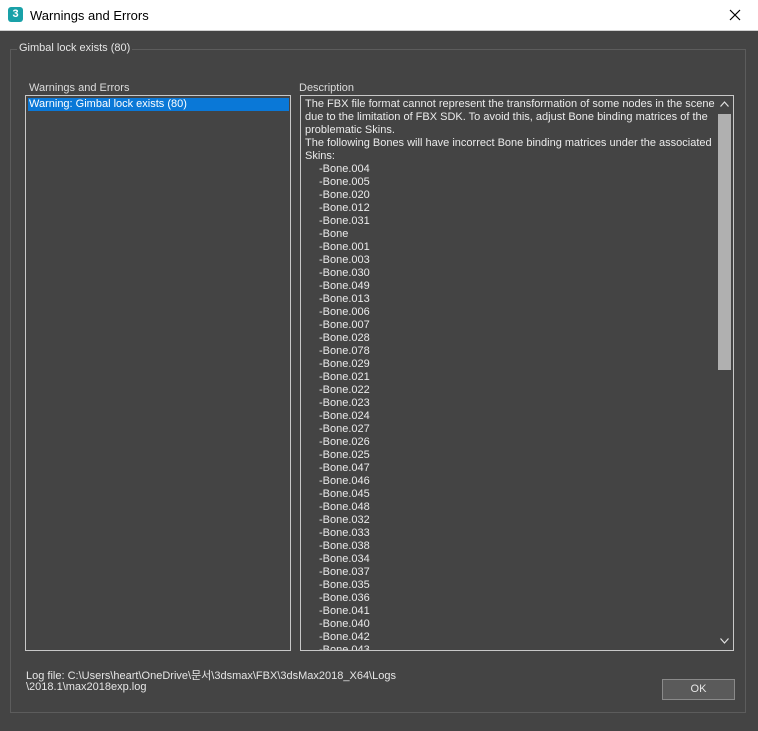 The image size is (758, 731). I want to click on ok-button: OK, so click(698, 689).